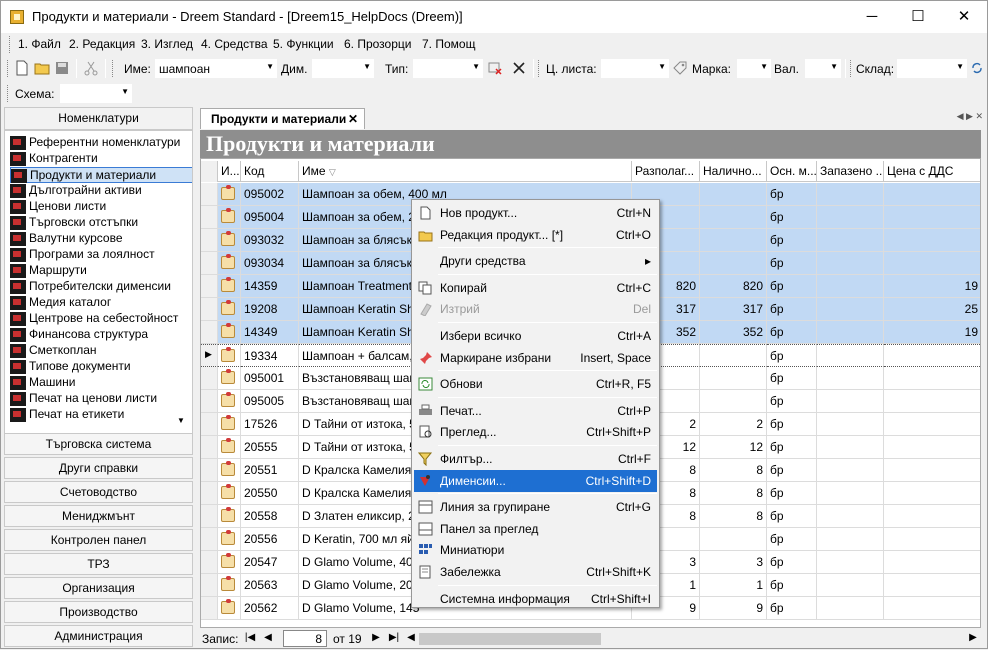 Image resolution: width=988 pixels, height=650 pixels. I want to click on nav-section-control-panel: Контролен панел, so click(98, 540).